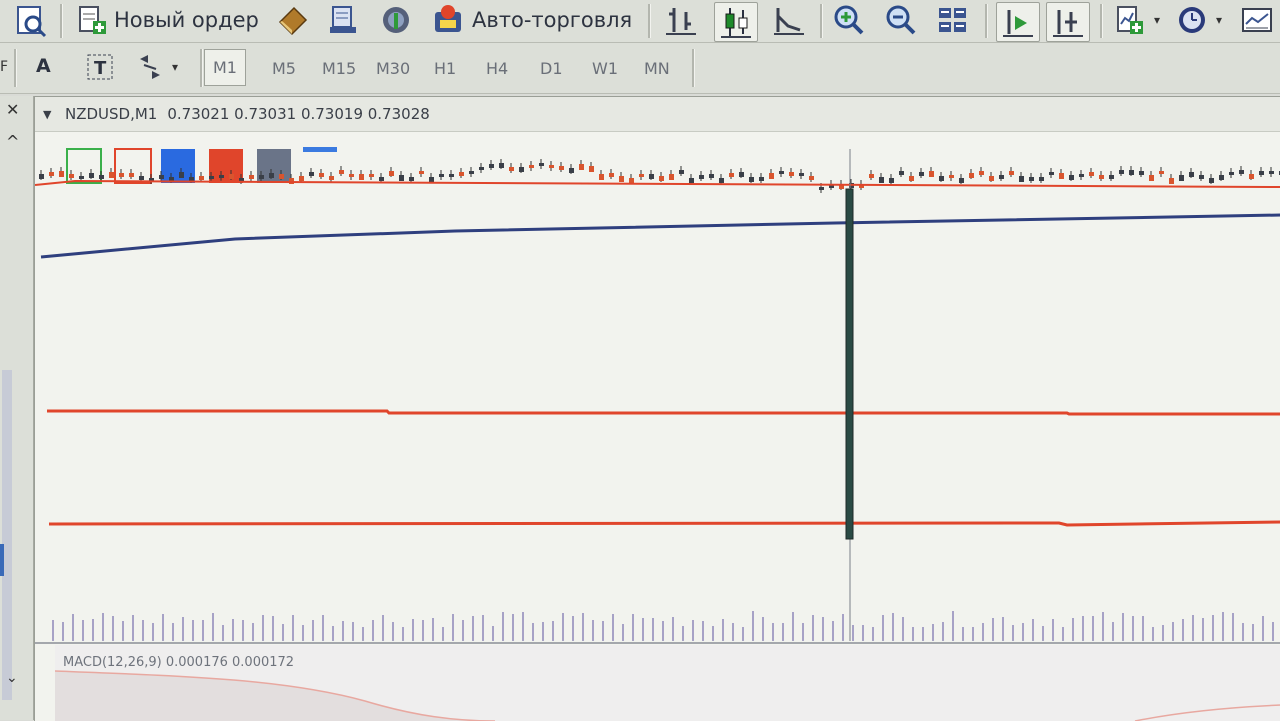  I want to click on dropdown-arrow-icon: ▾, so click(175, 67).